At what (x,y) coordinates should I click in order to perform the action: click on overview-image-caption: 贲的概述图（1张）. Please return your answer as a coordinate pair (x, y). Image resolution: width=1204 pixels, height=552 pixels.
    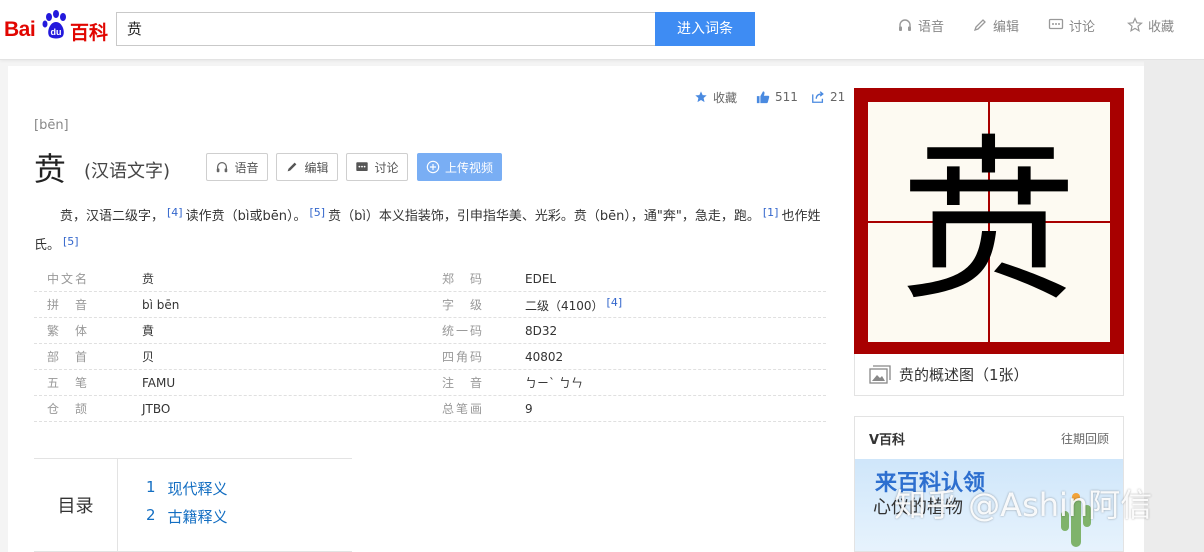
    Looking at the image, I should click on (989, 375).